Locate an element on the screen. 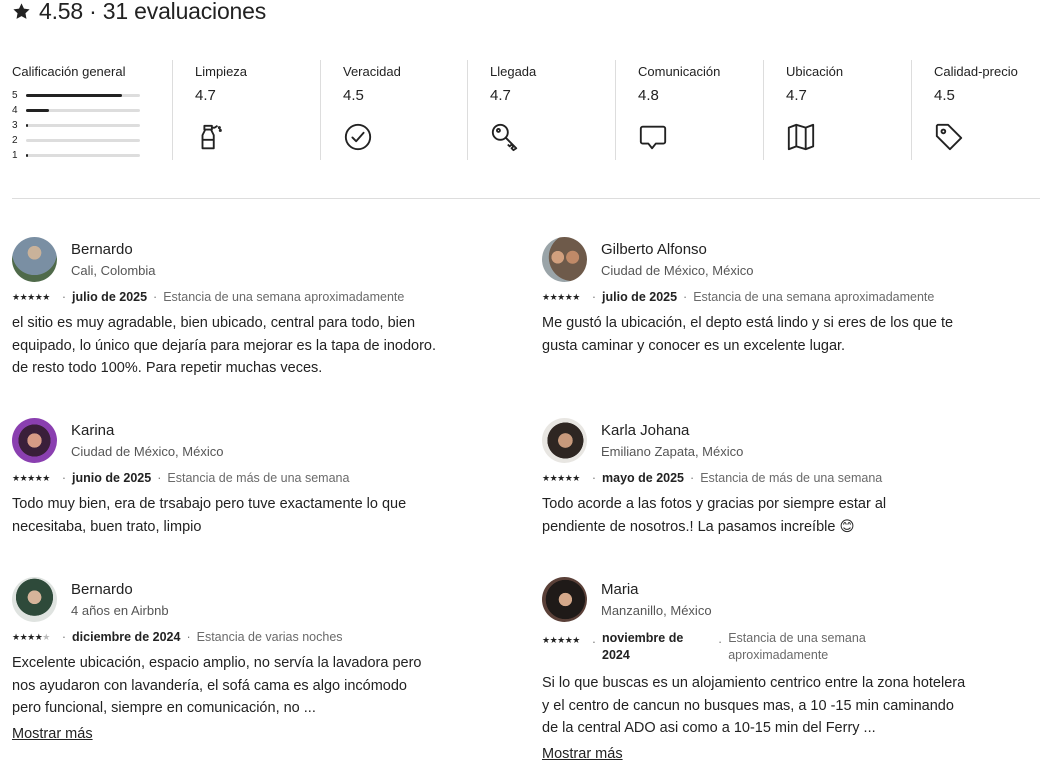  price-tag-icon is located at coordinates (949, 137).